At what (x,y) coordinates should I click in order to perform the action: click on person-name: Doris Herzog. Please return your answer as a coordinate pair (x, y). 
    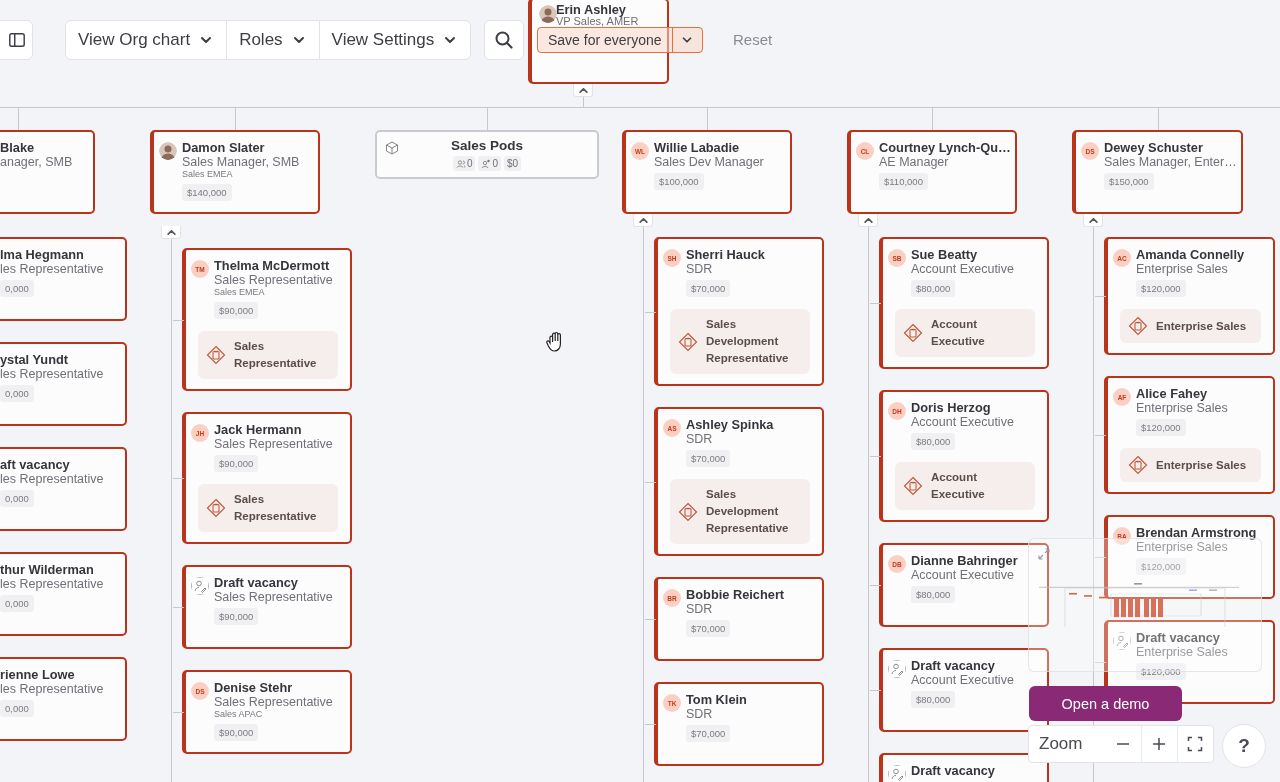
    Looking at the image, I should click on (951, 407).